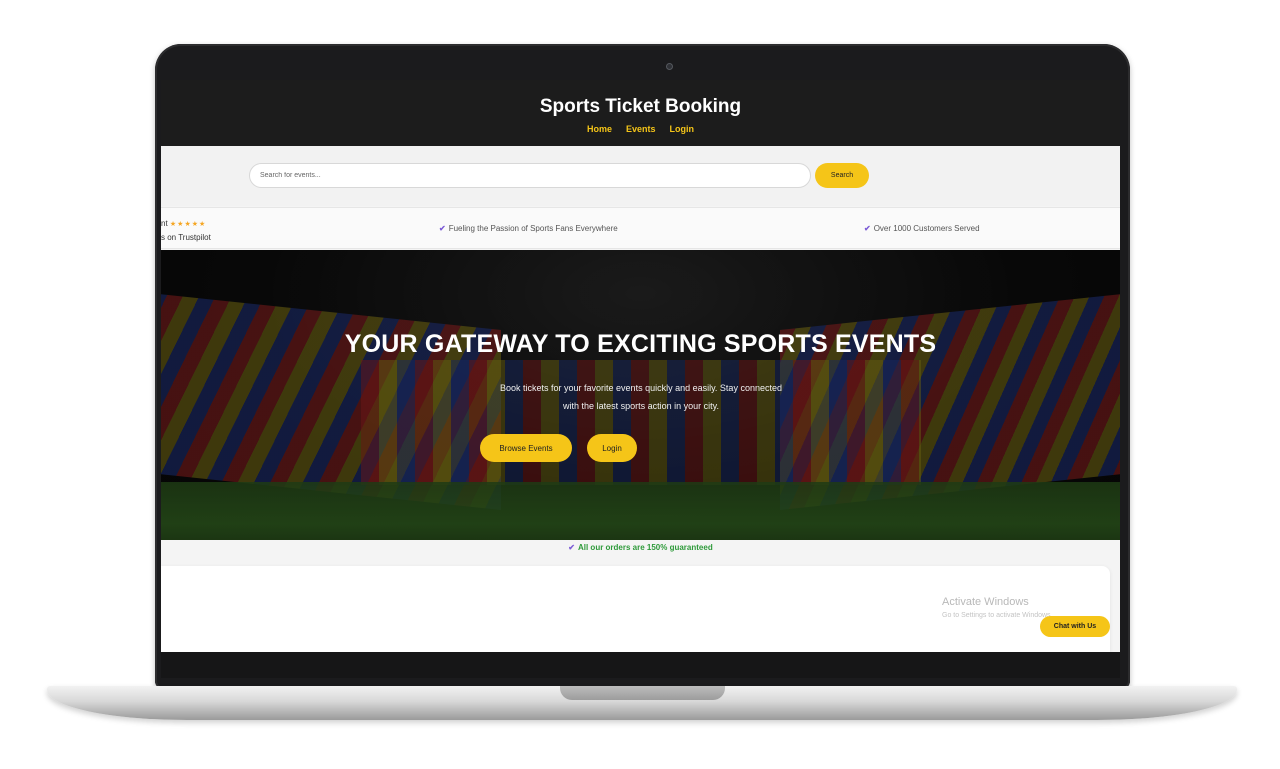  I want to click on trustpilot-rating: nt ★★★★★ s on Trustpilot, so click(186, 230).